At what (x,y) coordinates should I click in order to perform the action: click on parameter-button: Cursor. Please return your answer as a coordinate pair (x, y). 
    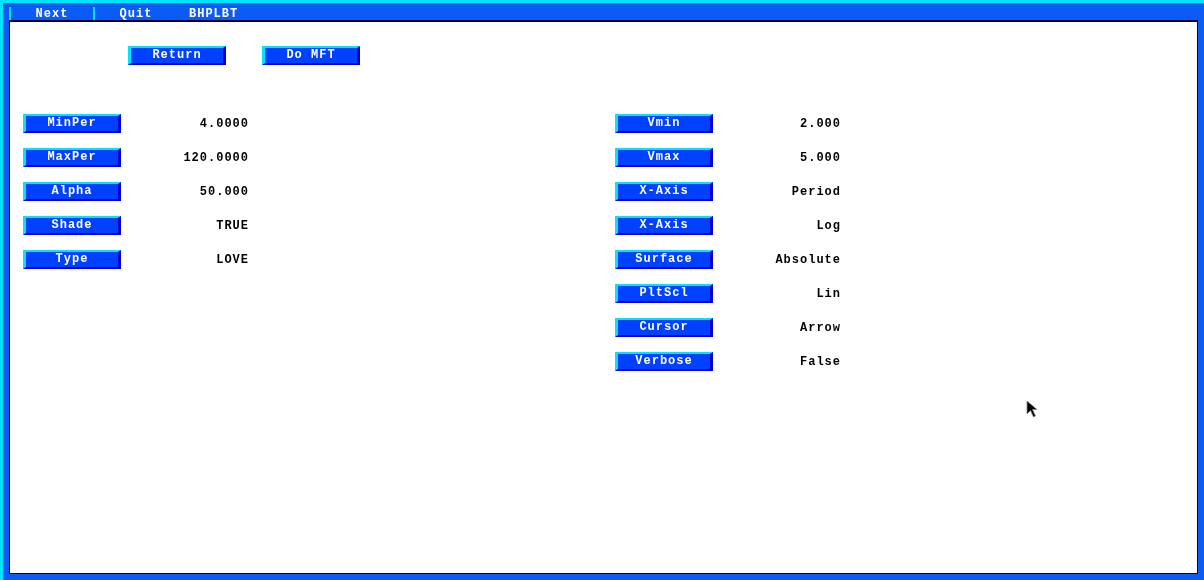
    Looking at the image, I should click on (664, 327).